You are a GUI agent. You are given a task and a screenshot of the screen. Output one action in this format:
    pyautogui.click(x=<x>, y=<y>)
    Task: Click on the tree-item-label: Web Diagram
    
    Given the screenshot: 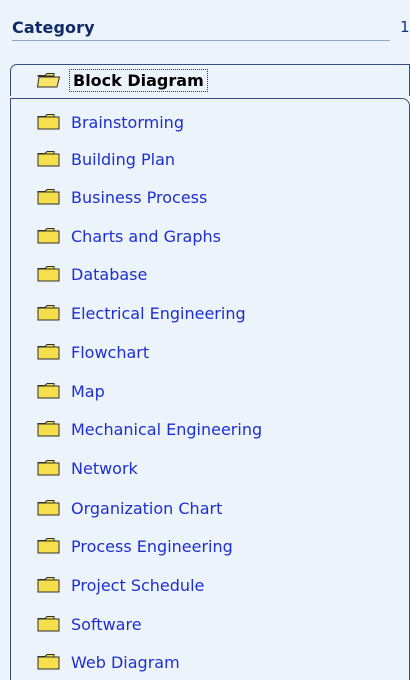 What is the action you would take?
    pyautogui.click(x=125, y=662)
    